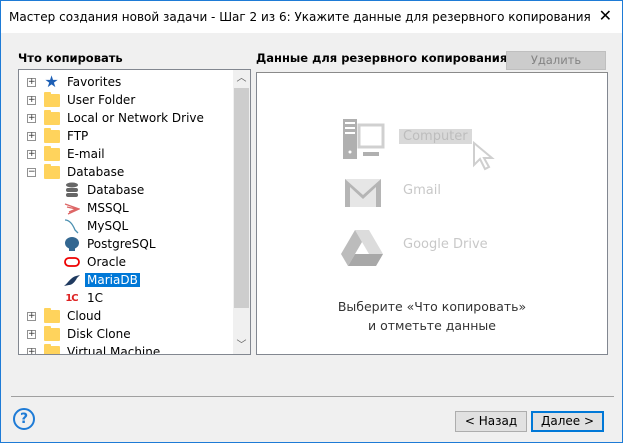 This screenshot has width=623, height=443. What do you see at coordinates (241, 345) in the screenshot?
I see `scroll-down-icon: ﹀` at bounding box center [241, 345].